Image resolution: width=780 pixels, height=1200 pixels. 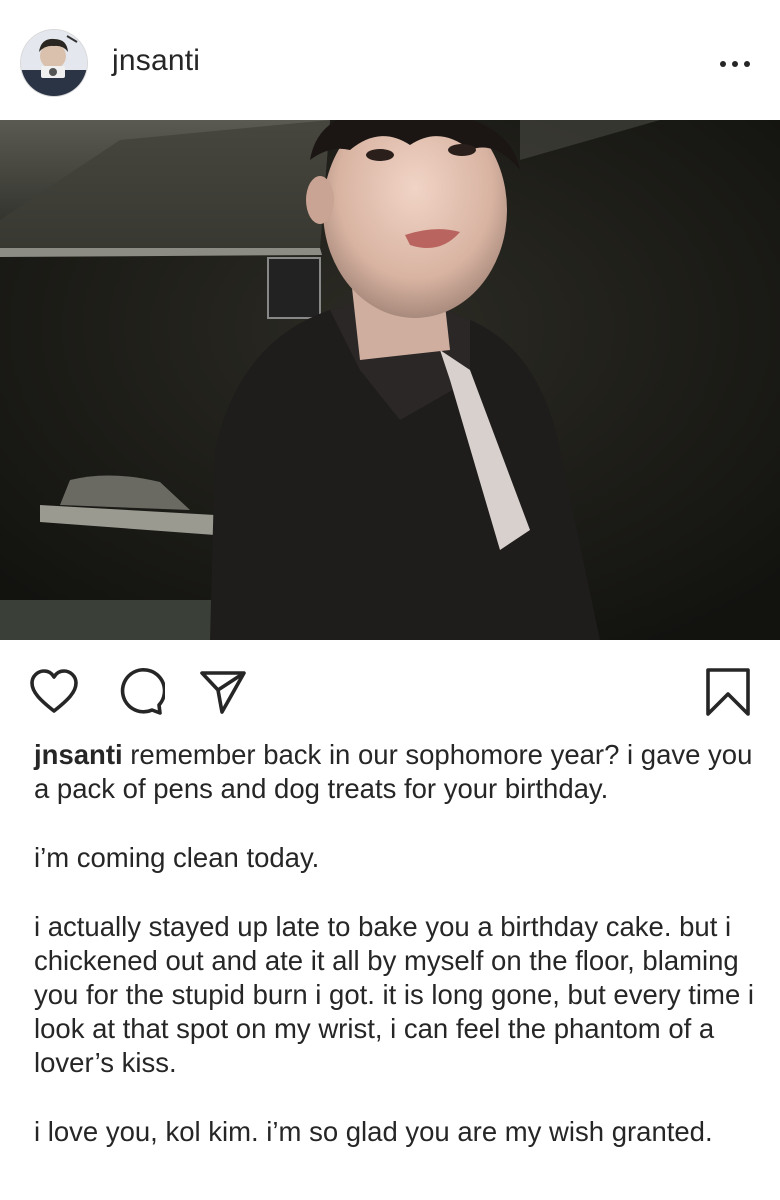 I want to click on post-header: jnsanti, so click(x=390, y=60).